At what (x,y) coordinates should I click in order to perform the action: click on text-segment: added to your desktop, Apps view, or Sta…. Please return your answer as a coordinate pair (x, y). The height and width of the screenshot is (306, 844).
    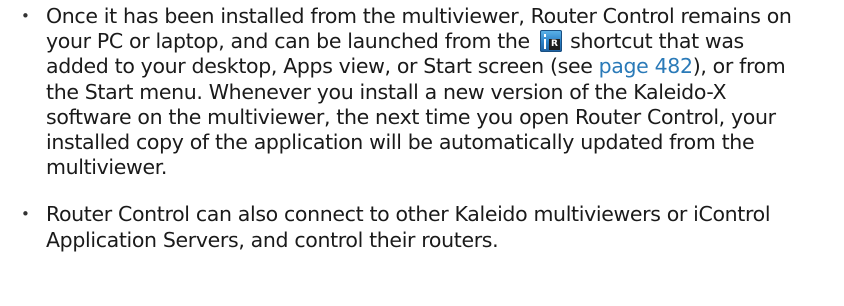
    Looking at the image, I should click on (322, 66).